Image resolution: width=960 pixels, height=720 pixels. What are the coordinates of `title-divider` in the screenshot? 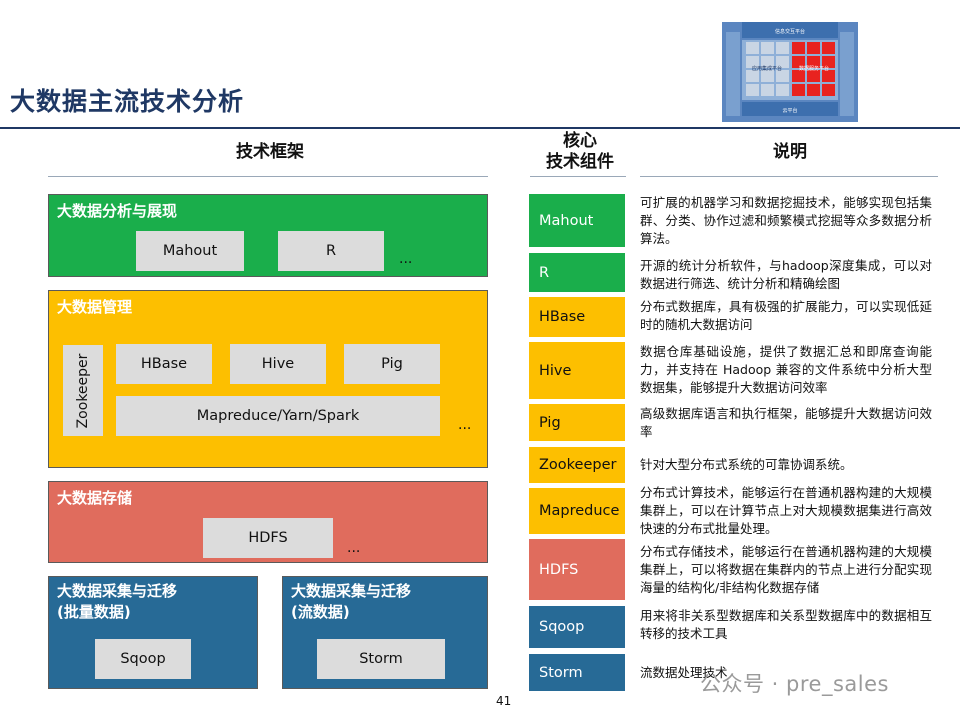 It's located at (480, 128).